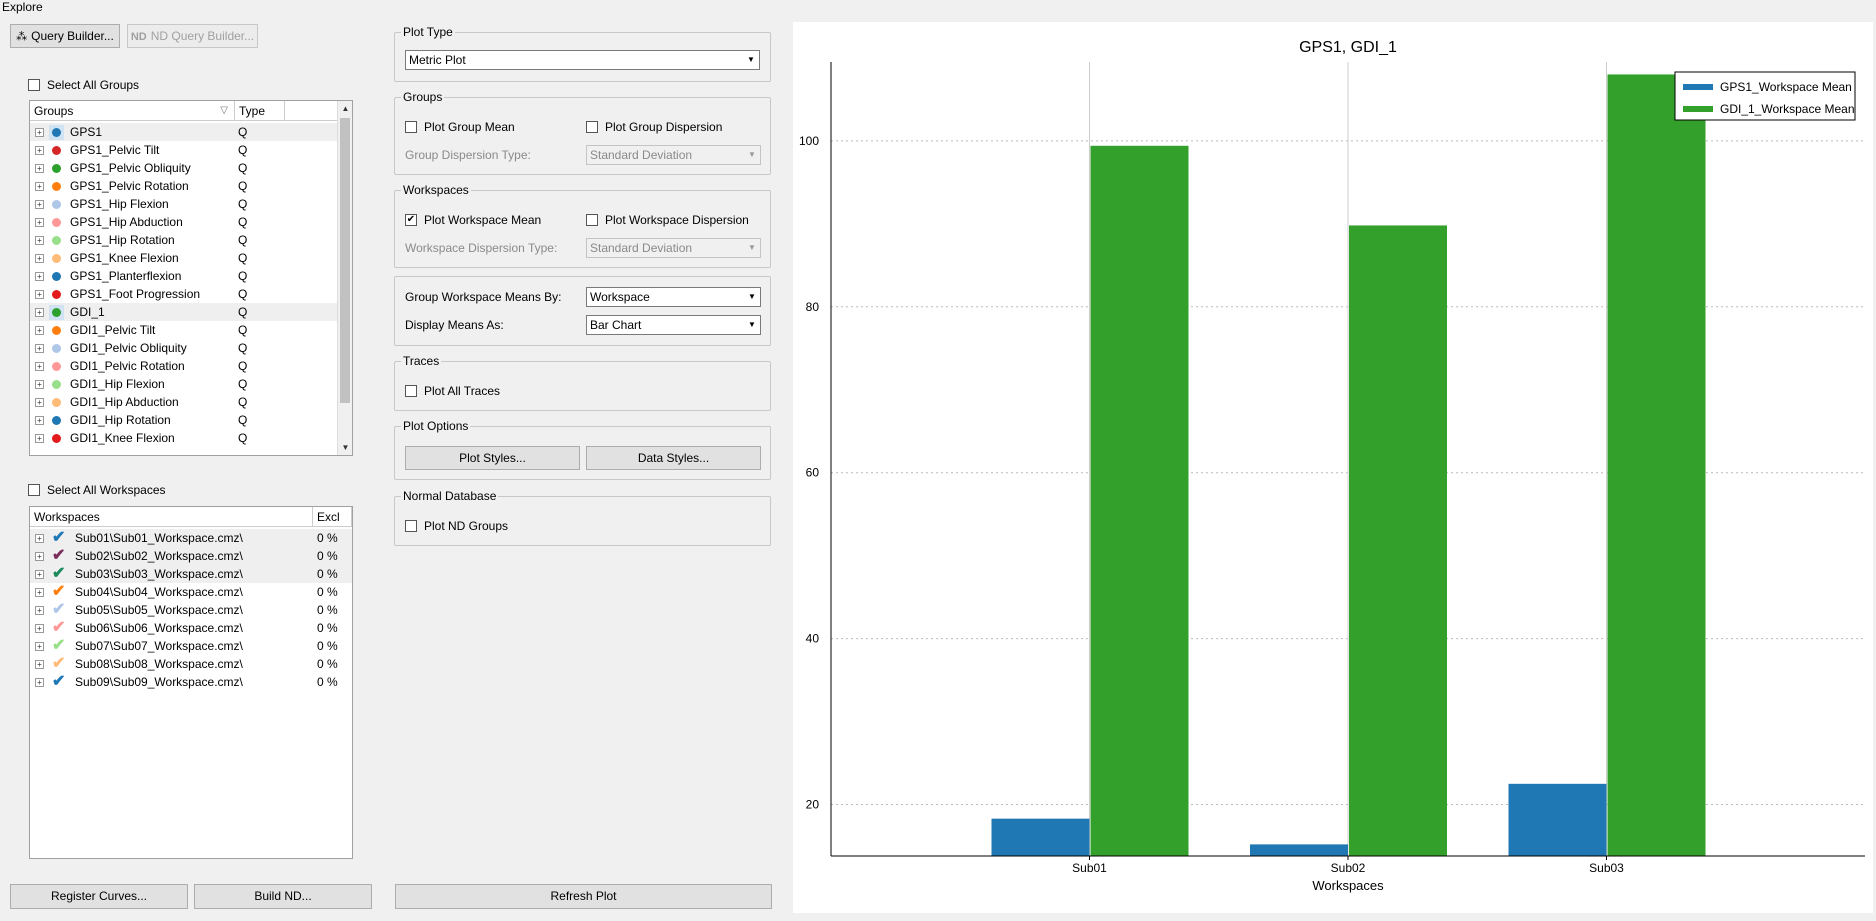 This screenshot has height=921, width=1876. What do you see at coordinates (191, 610) in the screenshot?
I see `list-item: + ✔ Sub05\Sub05_Workspace.cmz\ 0 %` at bounding box center [191, 610].